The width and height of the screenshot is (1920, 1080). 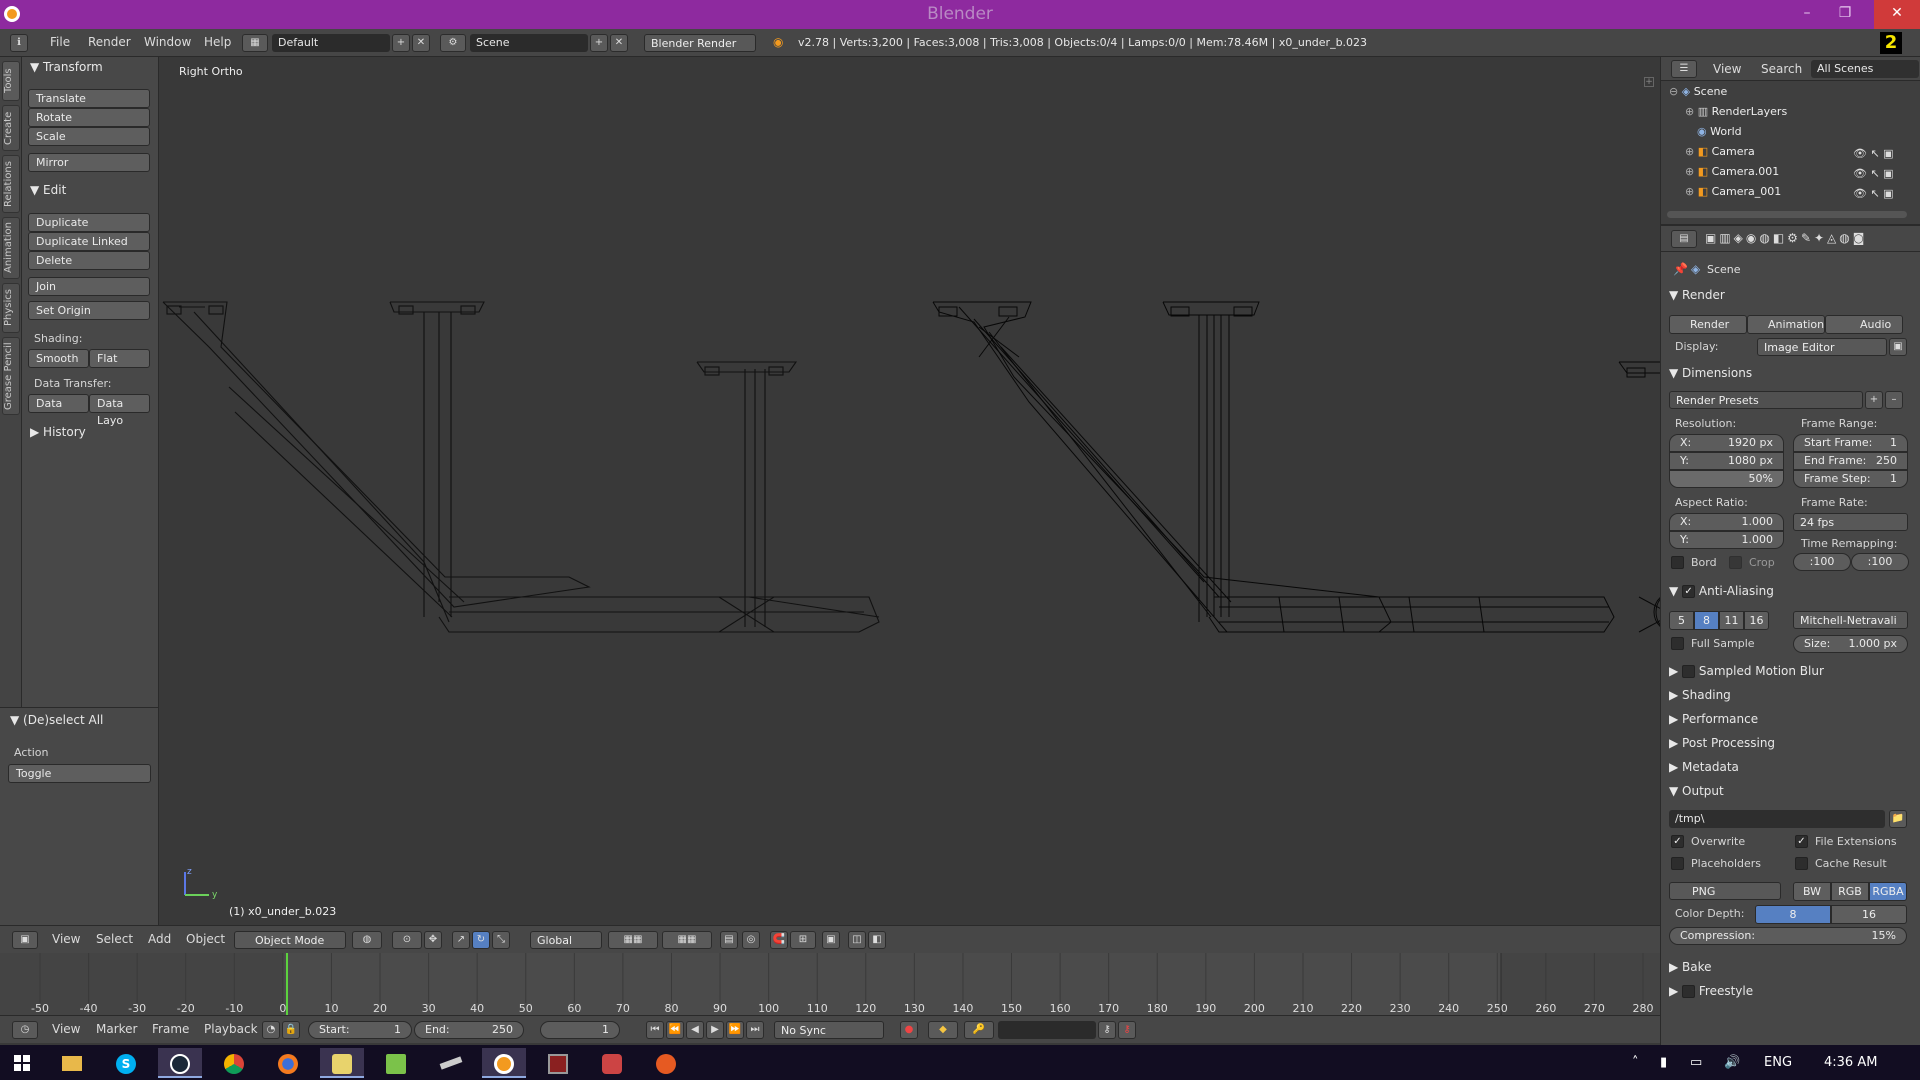 What do you see at coordinates (481, 940) in the screenshot?
I see `rotate-manipulator-icon: ↻` at bounding box center [481, 940].